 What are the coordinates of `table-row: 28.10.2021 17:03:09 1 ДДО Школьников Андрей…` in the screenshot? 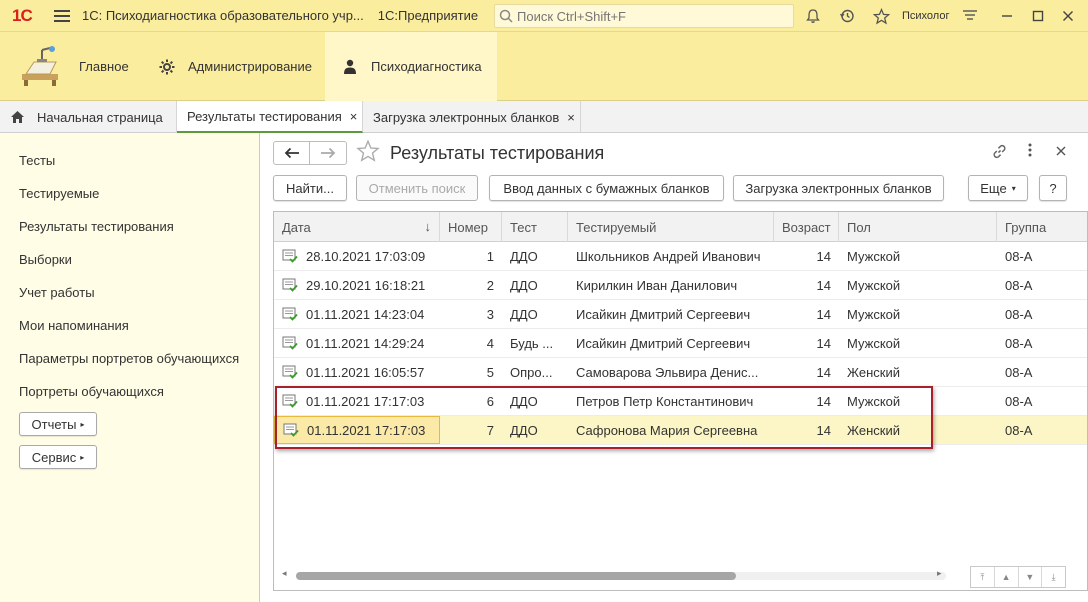 It's located at (680, 256).